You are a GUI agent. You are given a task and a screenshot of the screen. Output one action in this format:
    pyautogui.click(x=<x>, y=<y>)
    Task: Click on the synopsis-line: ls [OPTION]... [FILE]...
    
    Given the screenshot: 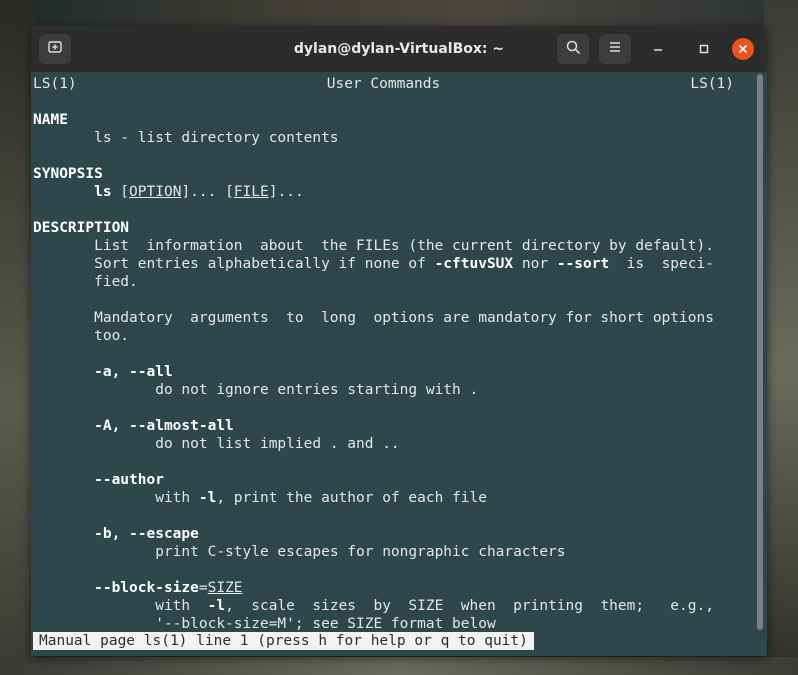 What is the action you would take?
    pyautogui.click(x=199, y=192)
    